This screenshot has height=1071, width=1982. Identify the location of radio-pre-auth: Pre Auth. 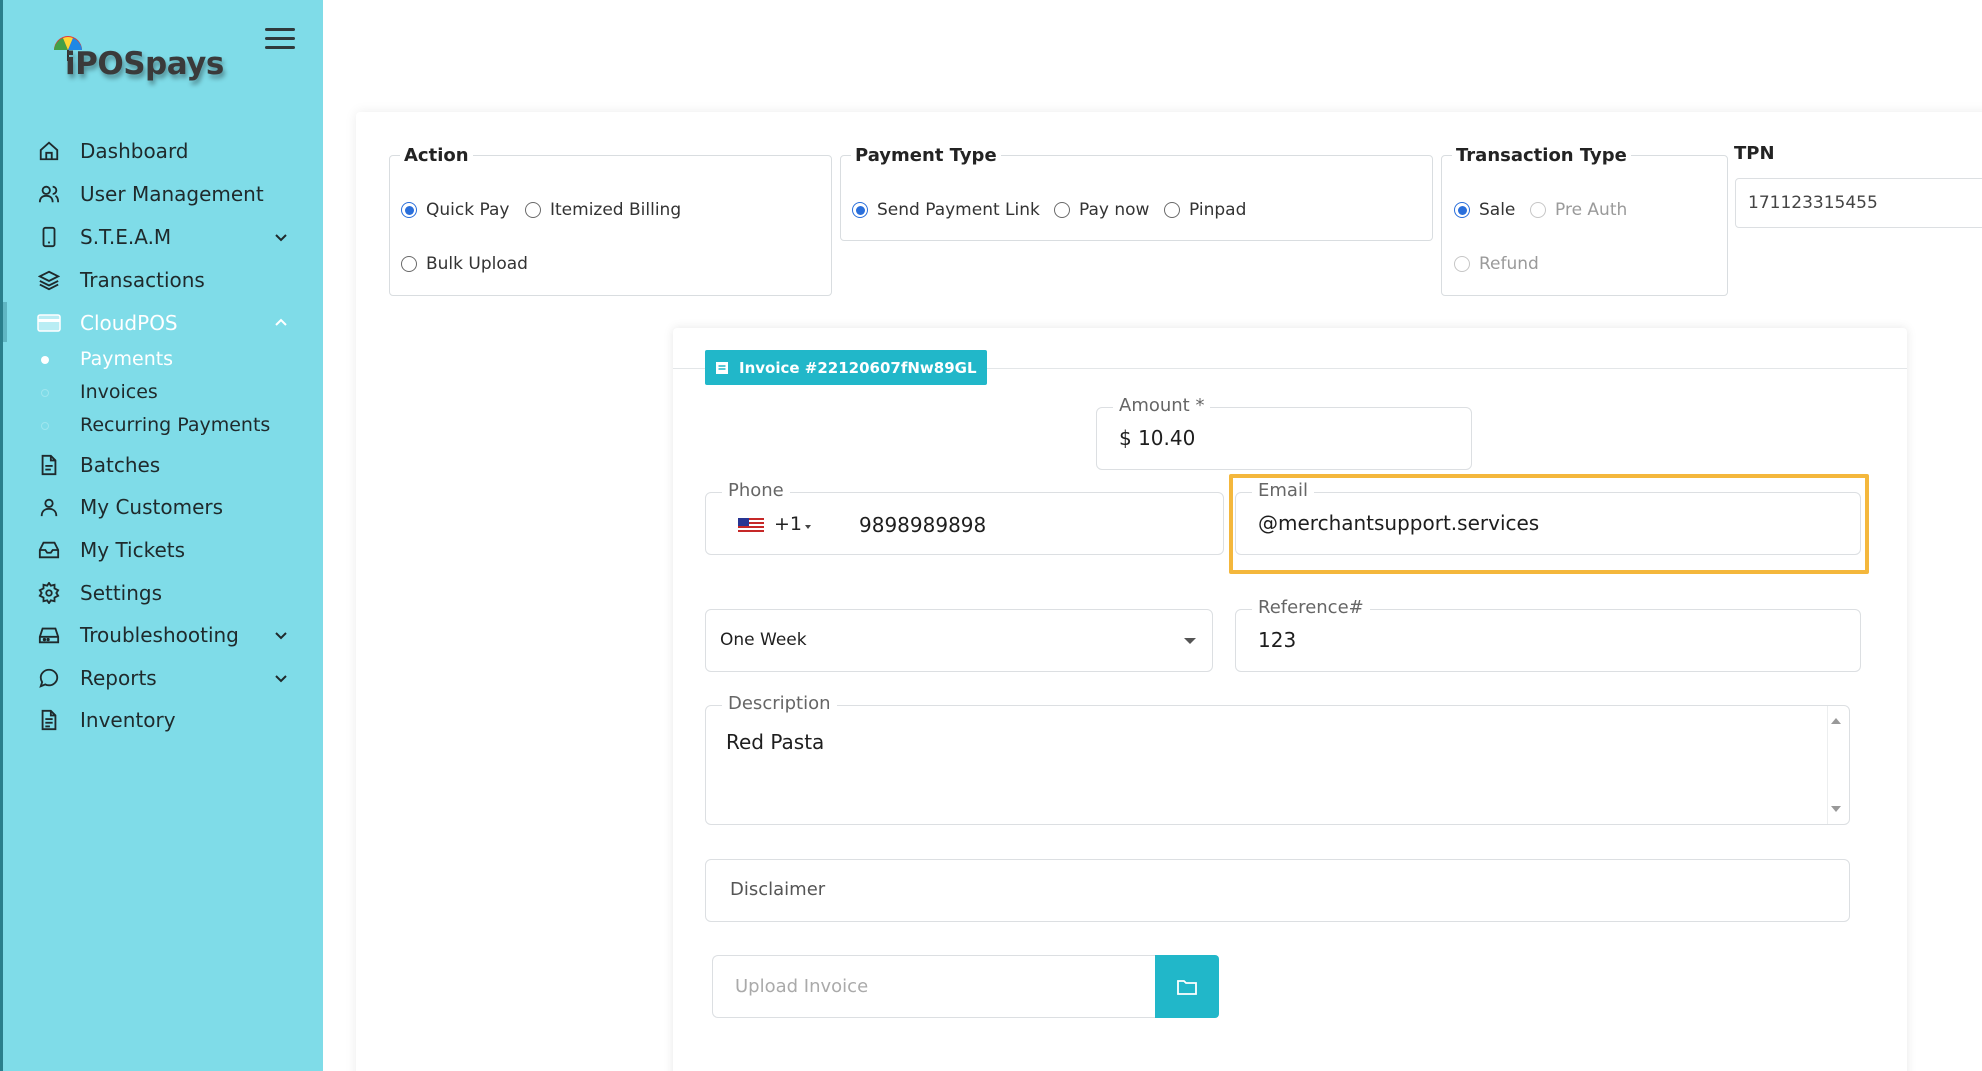
(1578, 210).